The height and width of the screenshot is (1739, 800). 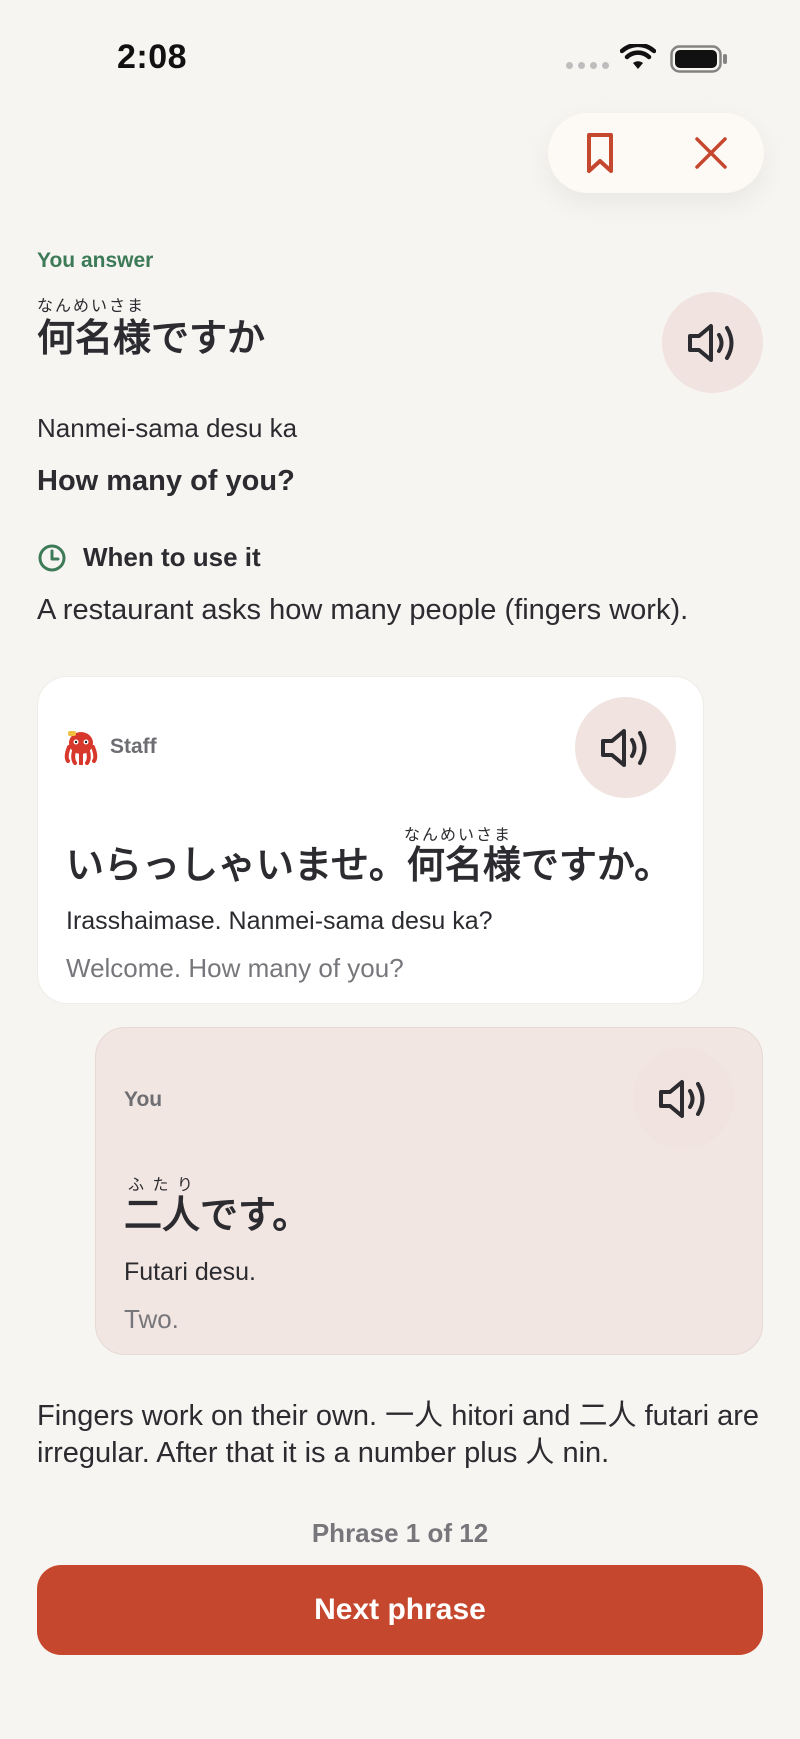 I want to click on when-to-use-header: When to use it, so click(x=149, y=557).